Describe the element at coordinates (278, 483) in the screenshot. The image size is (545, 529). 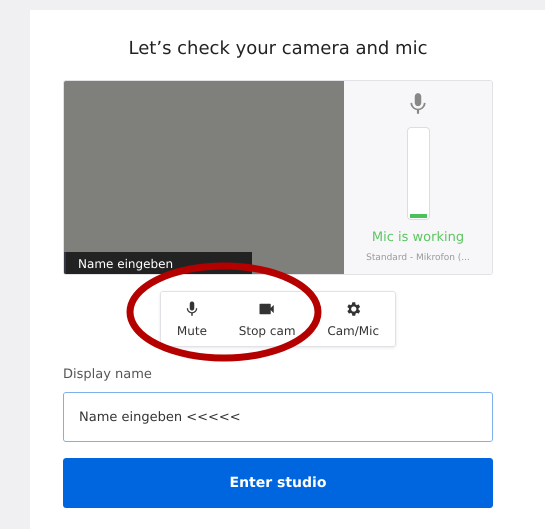
I see `enter-studio-button: Enter studio` at that location.